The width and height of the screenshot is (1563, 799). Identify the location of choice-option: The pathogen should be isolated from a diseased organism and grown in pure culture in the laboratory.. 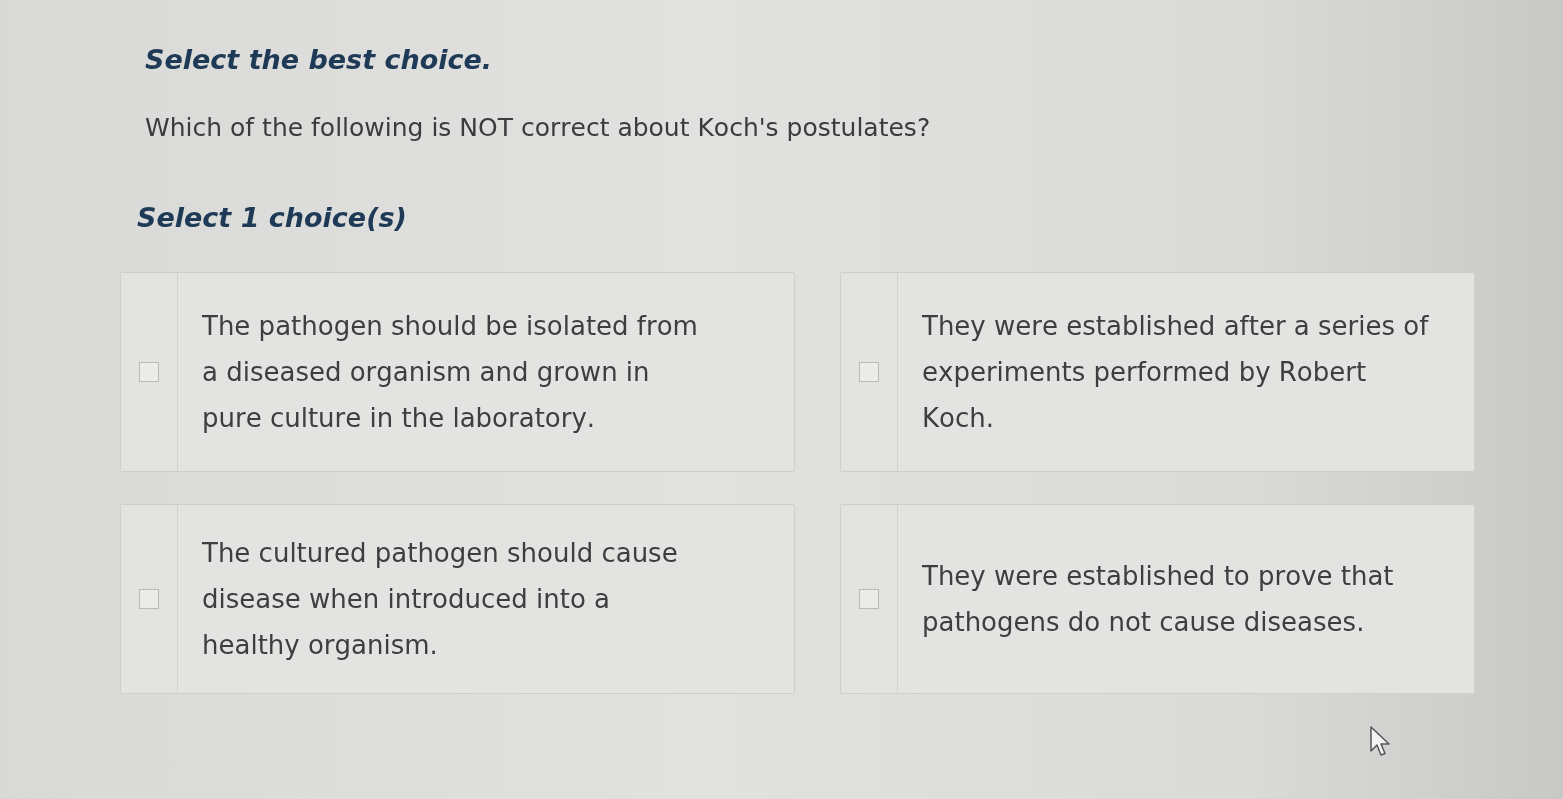
(457, 372).